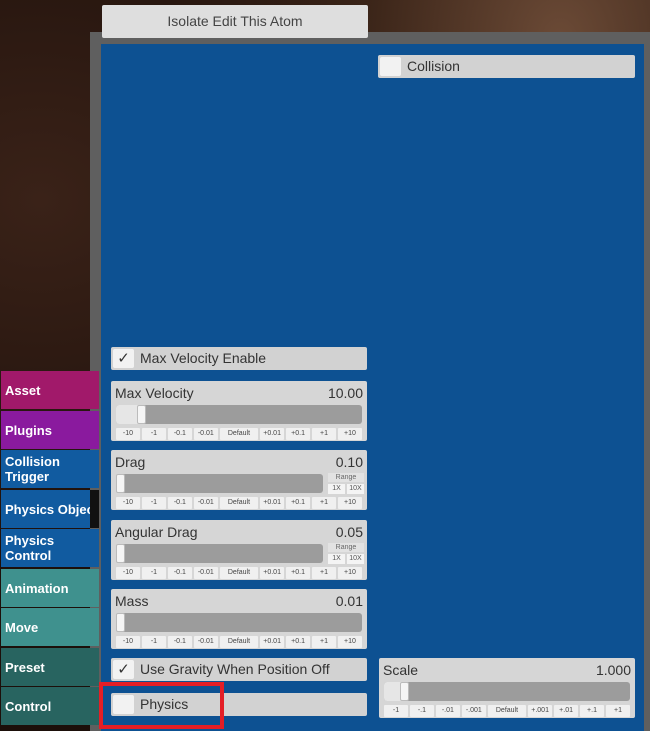 This screenshot has width=650, height=731. Describe the element at coordinates (540, 711) in the screenshot. I see `step-button: +.001` at that location.